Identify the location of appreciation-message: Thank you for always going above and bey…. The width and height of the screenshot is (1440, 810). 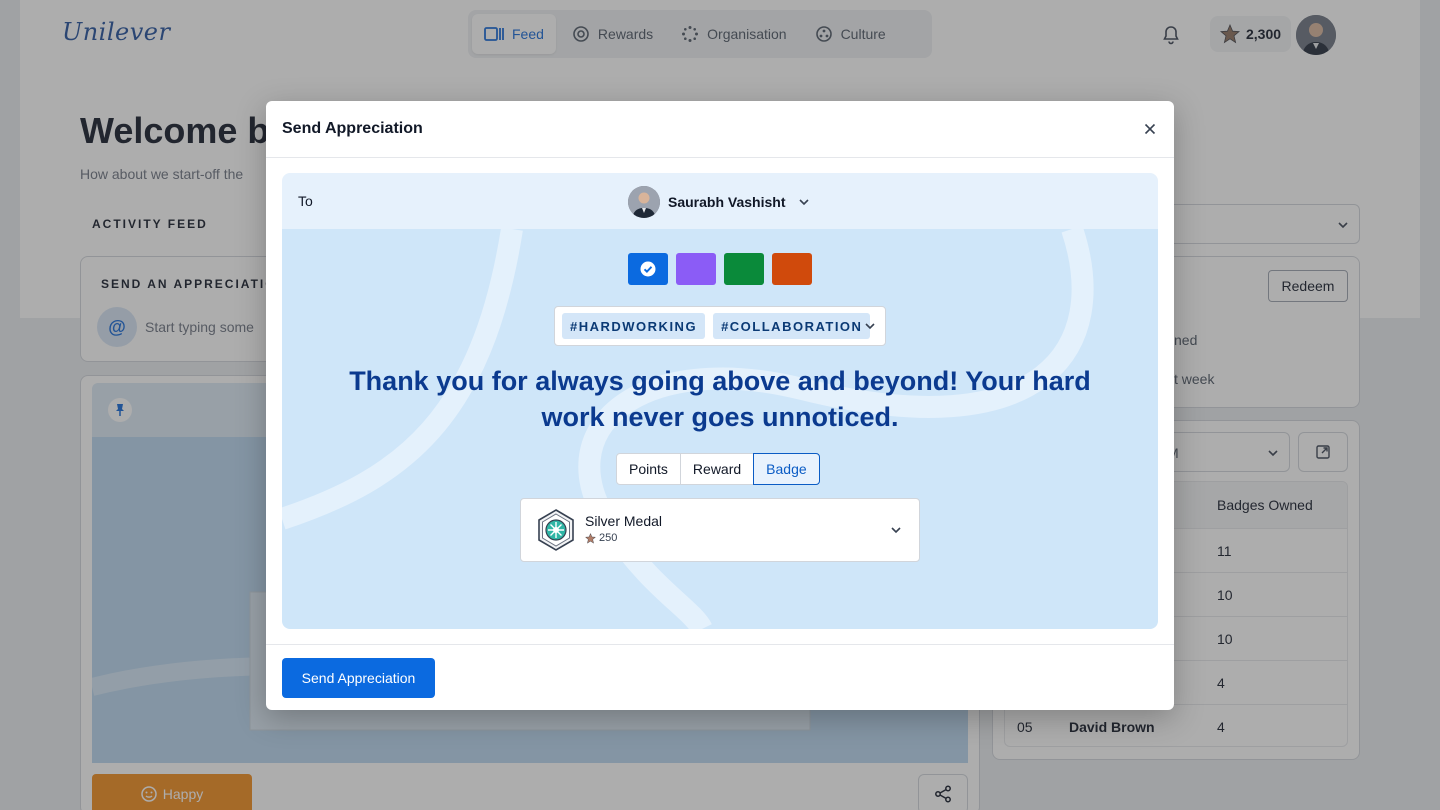
(720, 399).